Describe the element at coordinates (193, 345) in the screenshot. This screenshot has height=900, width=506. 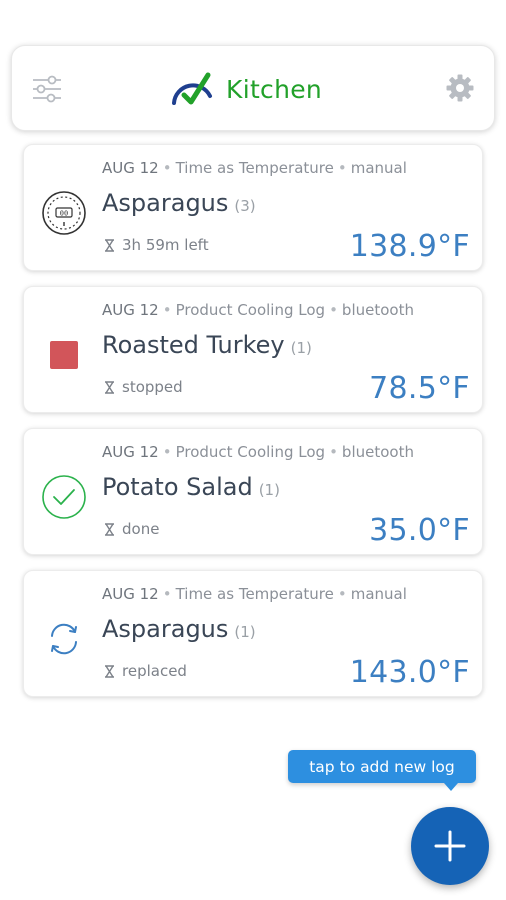
I see `log-title: Roasted Turkey` at that location.